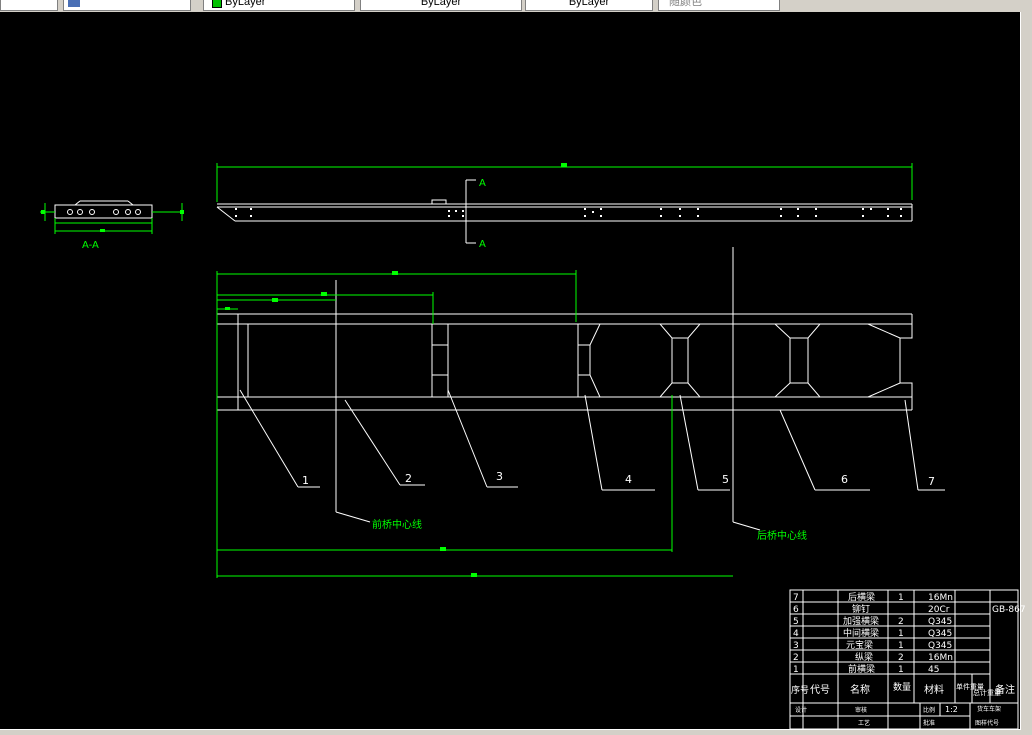 This screenshot has width=1032, height=735. What do you see at coordinates (796, 646) in the screenshot?
I see `bom-no: 3` at bounding box center [796, 646].